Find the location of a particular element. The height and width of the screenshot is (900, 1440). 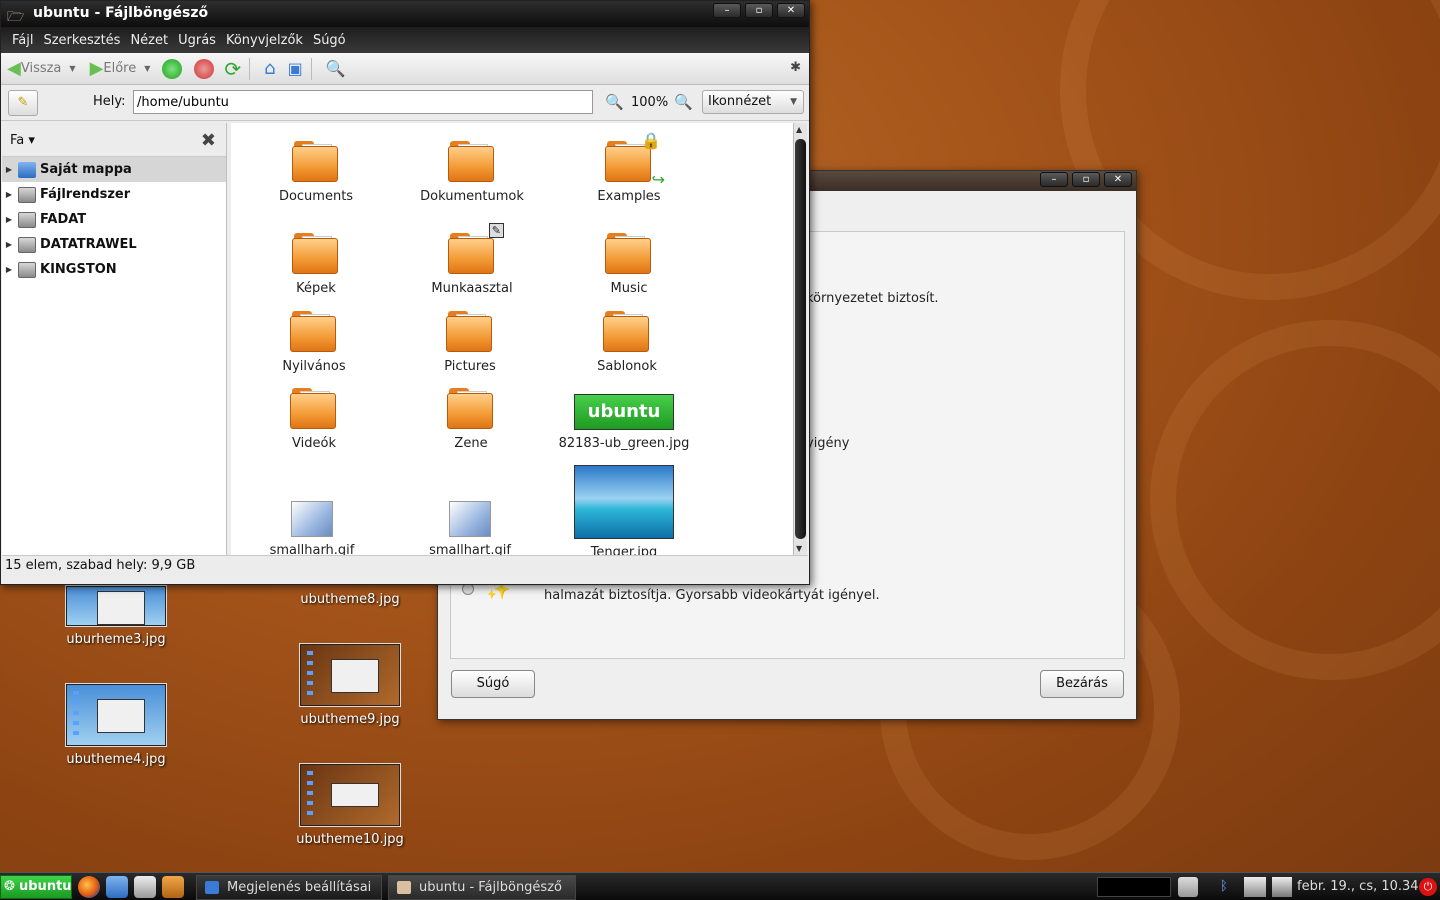

desktop-icon-ubutheme8: ubutheme8.jpg is located at coordinates (350, 599).